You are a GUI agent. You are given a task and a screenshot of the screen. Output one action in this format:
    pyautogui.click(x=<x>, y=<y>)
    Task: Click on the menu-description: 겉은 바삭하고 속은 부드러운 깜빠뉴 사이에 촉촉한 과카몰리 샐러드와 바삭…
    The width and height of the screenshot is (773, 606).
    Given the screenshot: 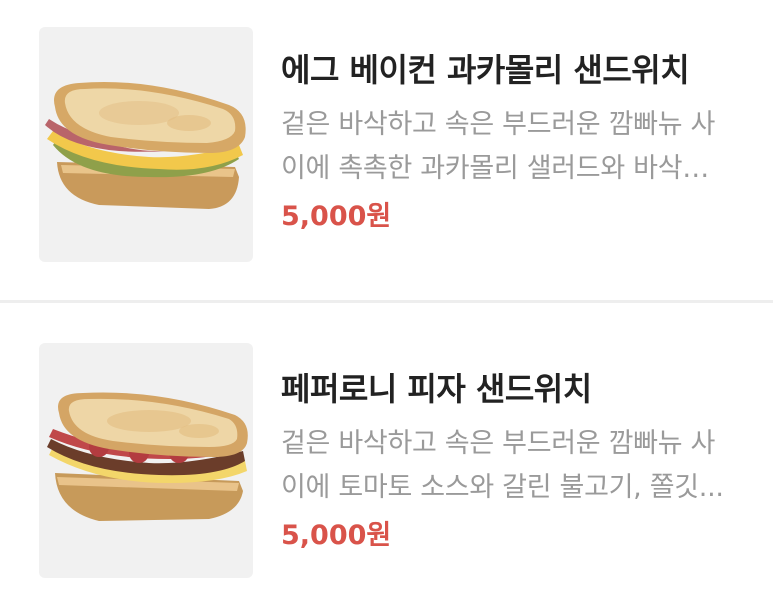 What is the action you would take?
    pyautogui.click(x=498, y=146)
    